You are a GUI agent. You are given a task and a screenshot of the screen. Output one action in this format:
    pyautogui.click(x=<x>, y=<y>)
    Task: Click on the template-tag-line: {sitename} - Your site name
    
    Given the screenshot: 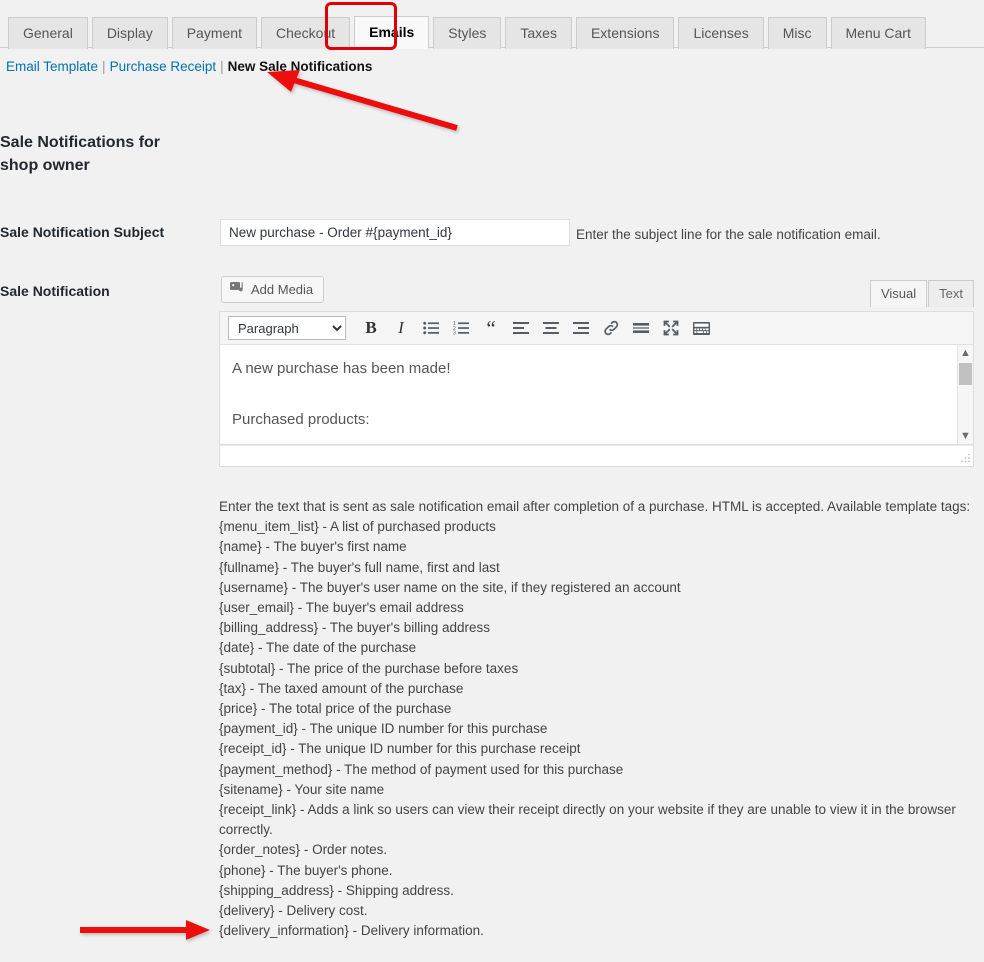 What is the action you would take?
    pyautogui.click(x=302, y=789)
    